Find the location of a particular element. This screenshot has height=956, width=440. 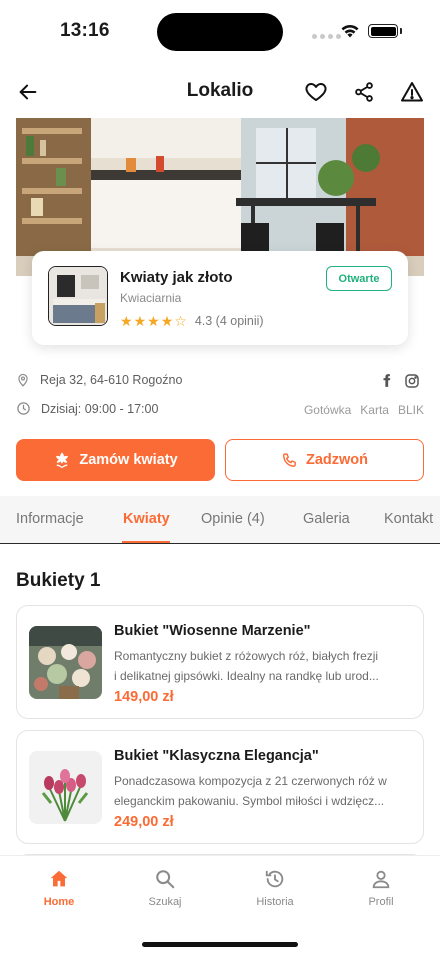

share-icon is located at coordinates (364, 92).